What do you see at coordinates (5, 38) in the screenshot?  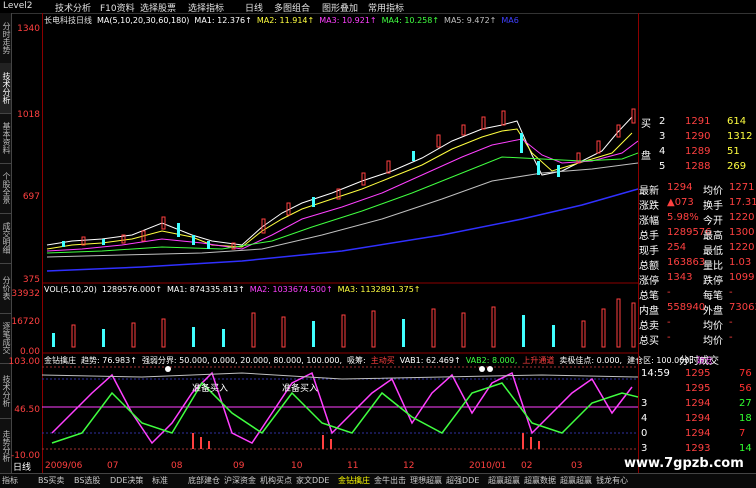 I see `tab-intraday: 分时走势` at bounding box center [5, 38].